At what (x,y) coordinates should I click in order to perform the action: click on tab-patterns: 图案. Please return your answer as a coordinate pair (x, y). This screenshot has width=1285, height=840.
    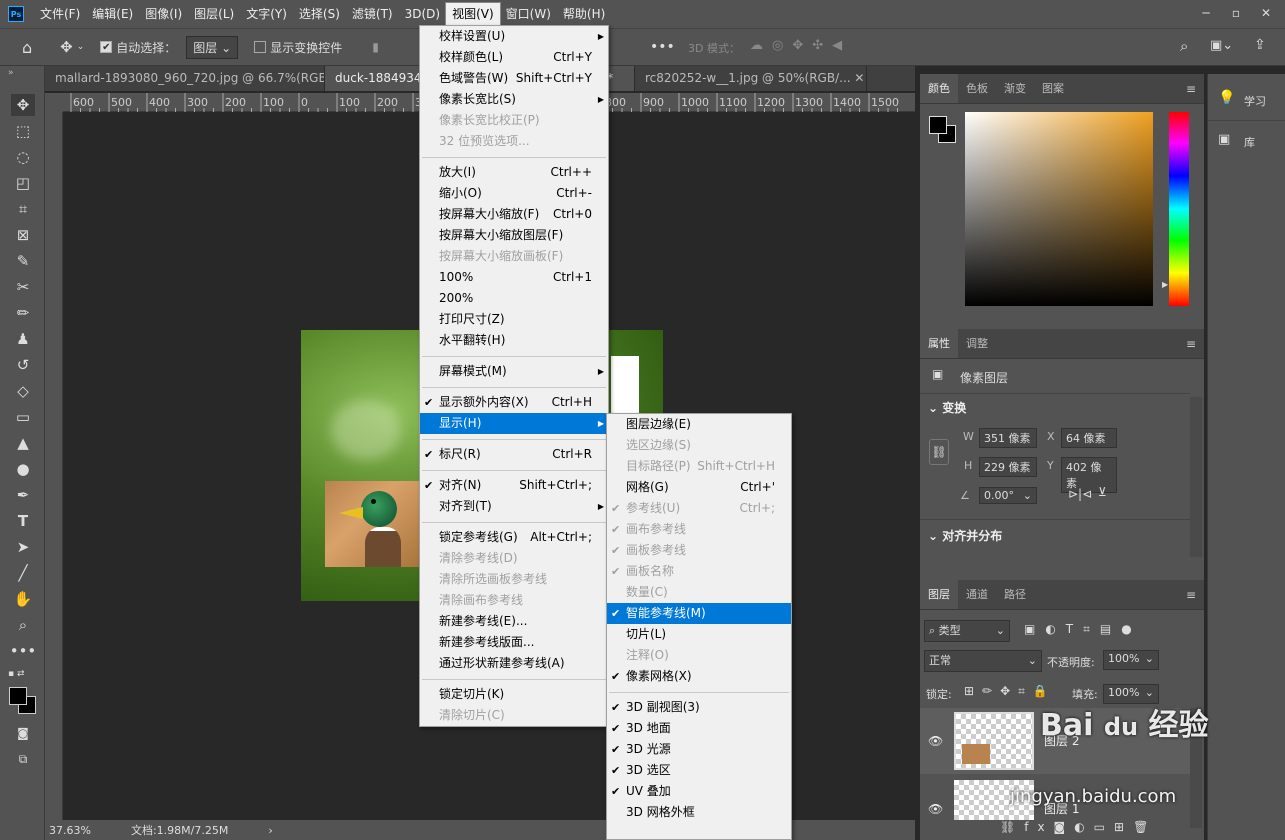
    Looking at the image, I should click on (1053, 88).